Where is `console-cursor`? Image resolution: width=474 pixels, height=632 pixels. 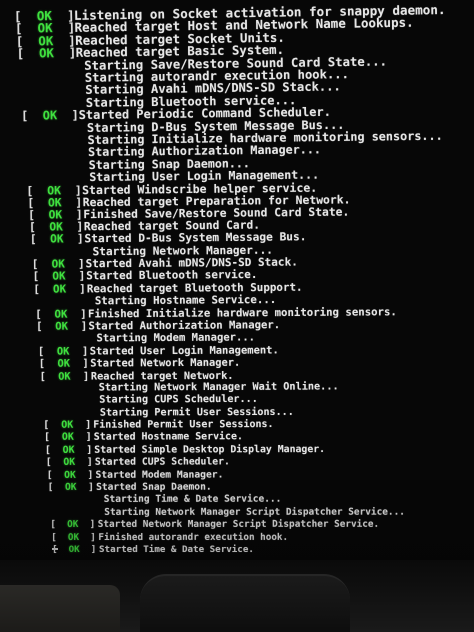
console-cursor is located at coordinates (55, 549).